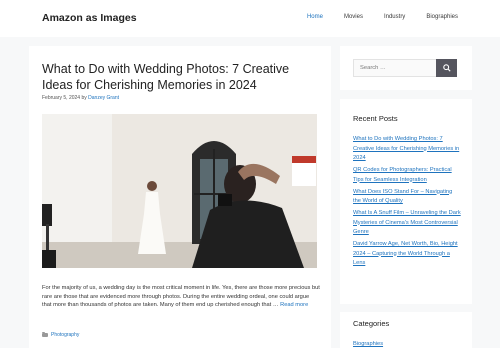  I want to click on site-title: Amazon as Images, so click(89, 18).